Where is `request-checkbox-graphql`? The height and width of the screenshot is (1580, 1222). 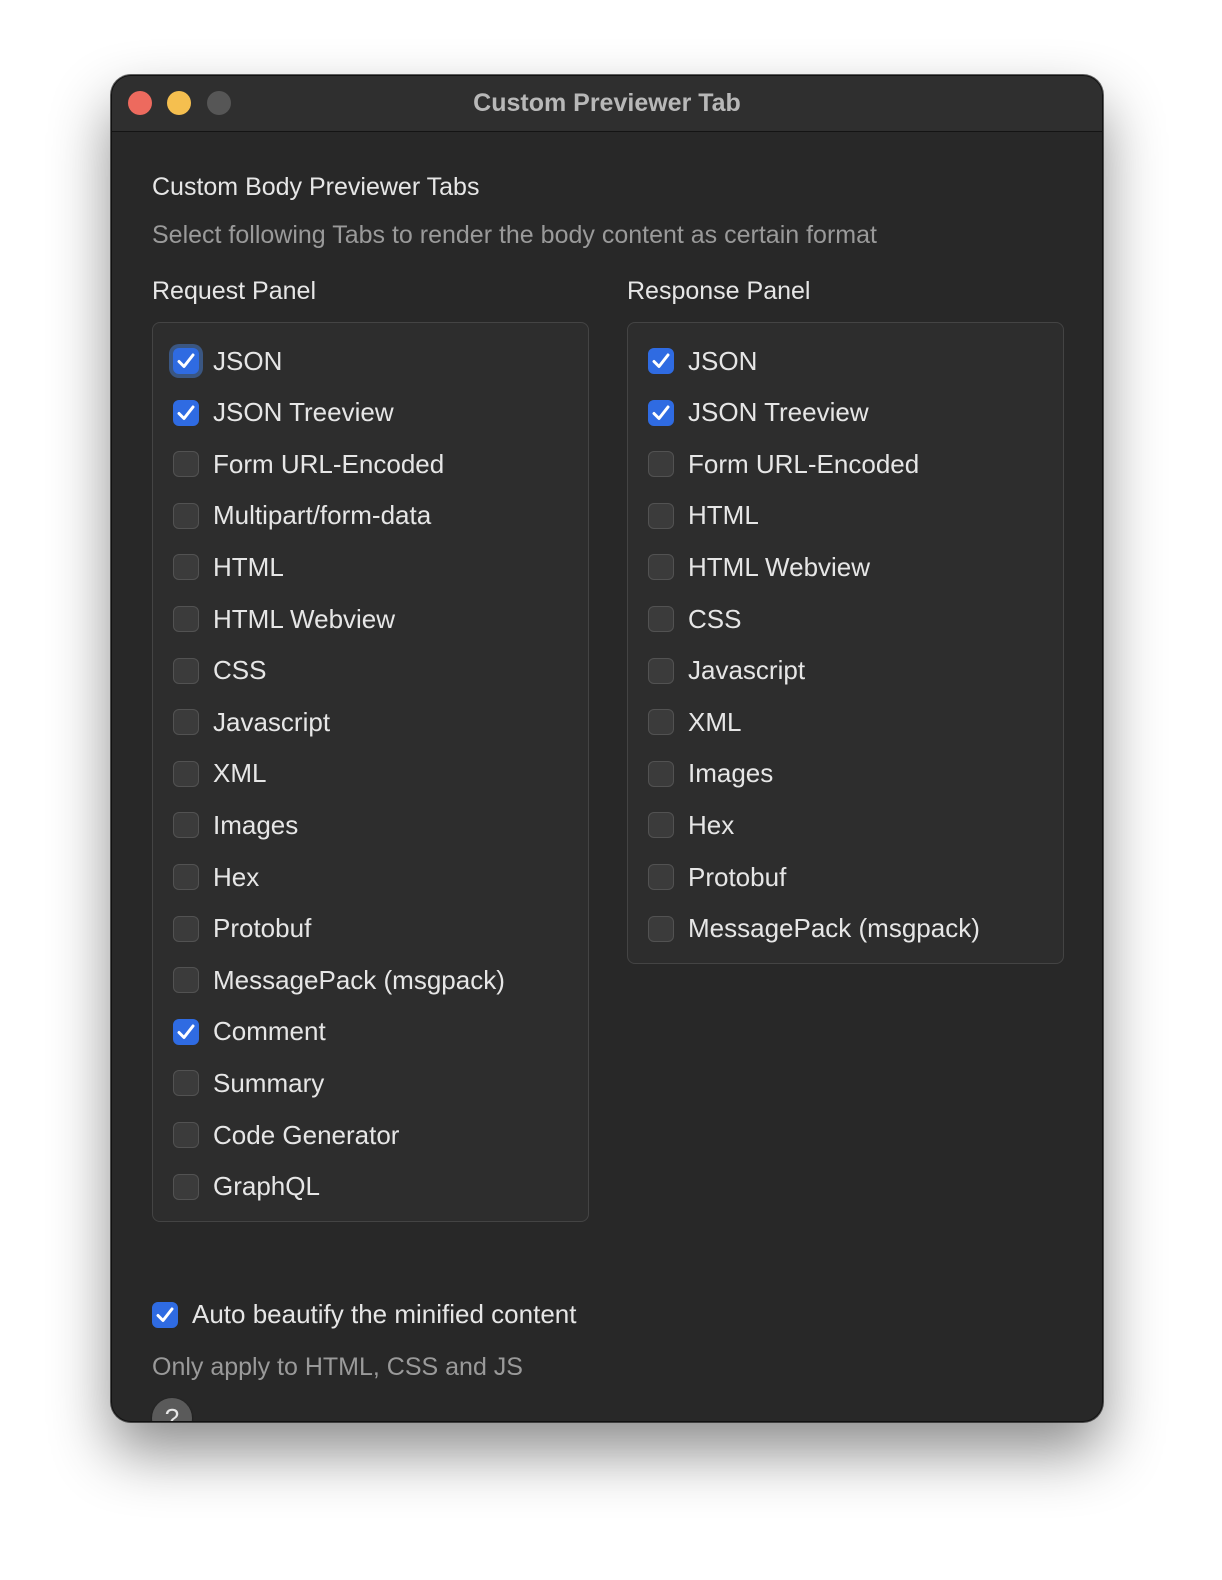 request-checkbox-graphql is located at coordinates (186, 1186).